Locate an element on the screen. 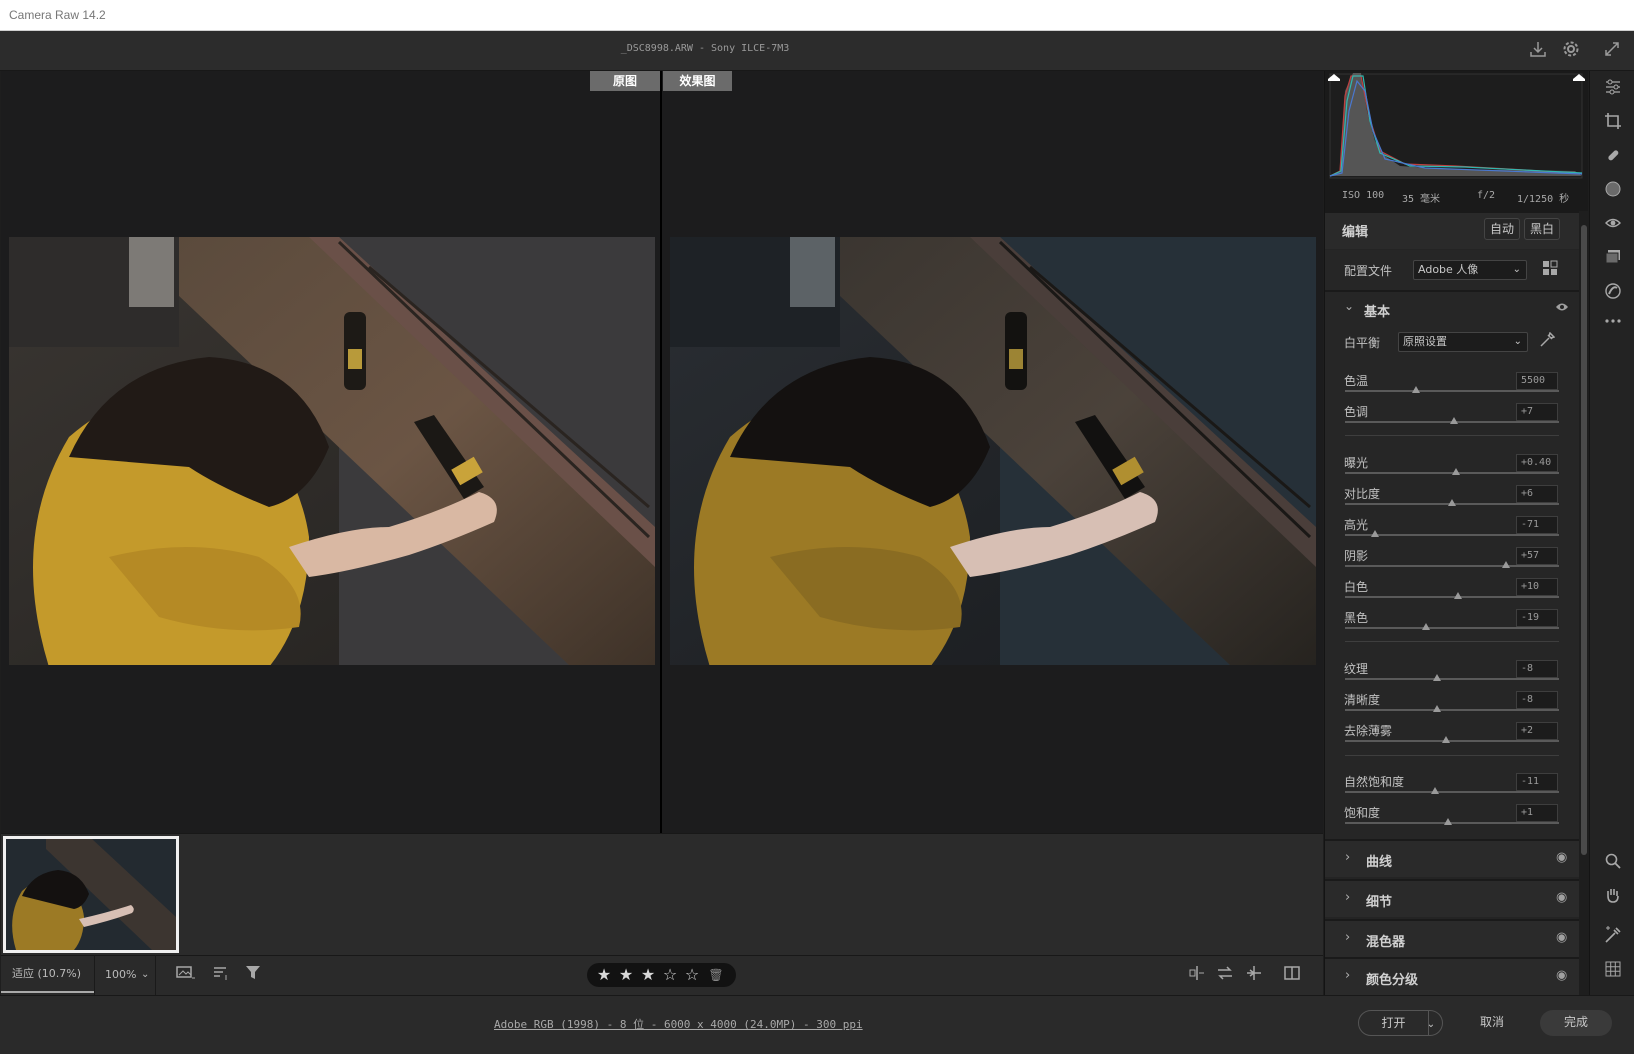  trash-icon: 🗑 is located at coordinates (716, 975).